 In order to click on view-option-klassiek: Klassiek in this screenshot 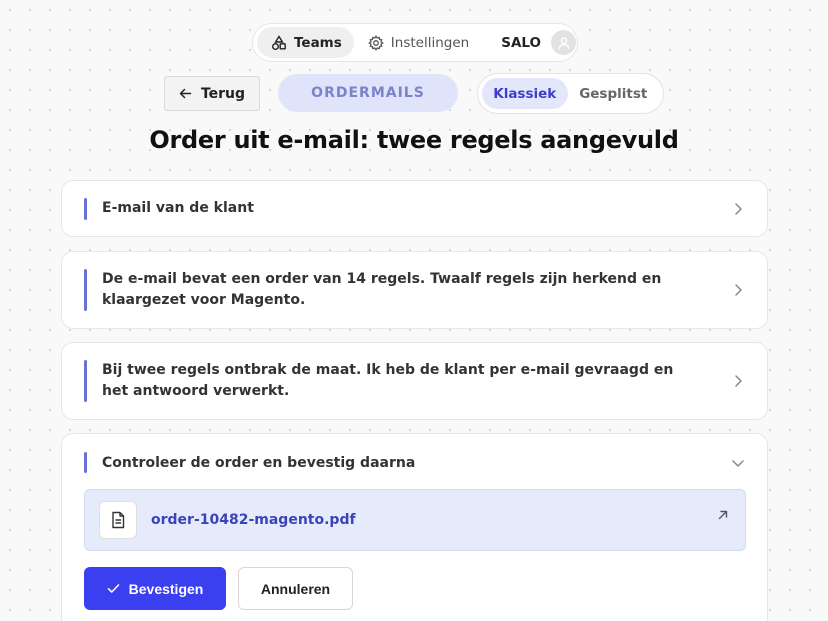, I will do `click(525, 93)`.